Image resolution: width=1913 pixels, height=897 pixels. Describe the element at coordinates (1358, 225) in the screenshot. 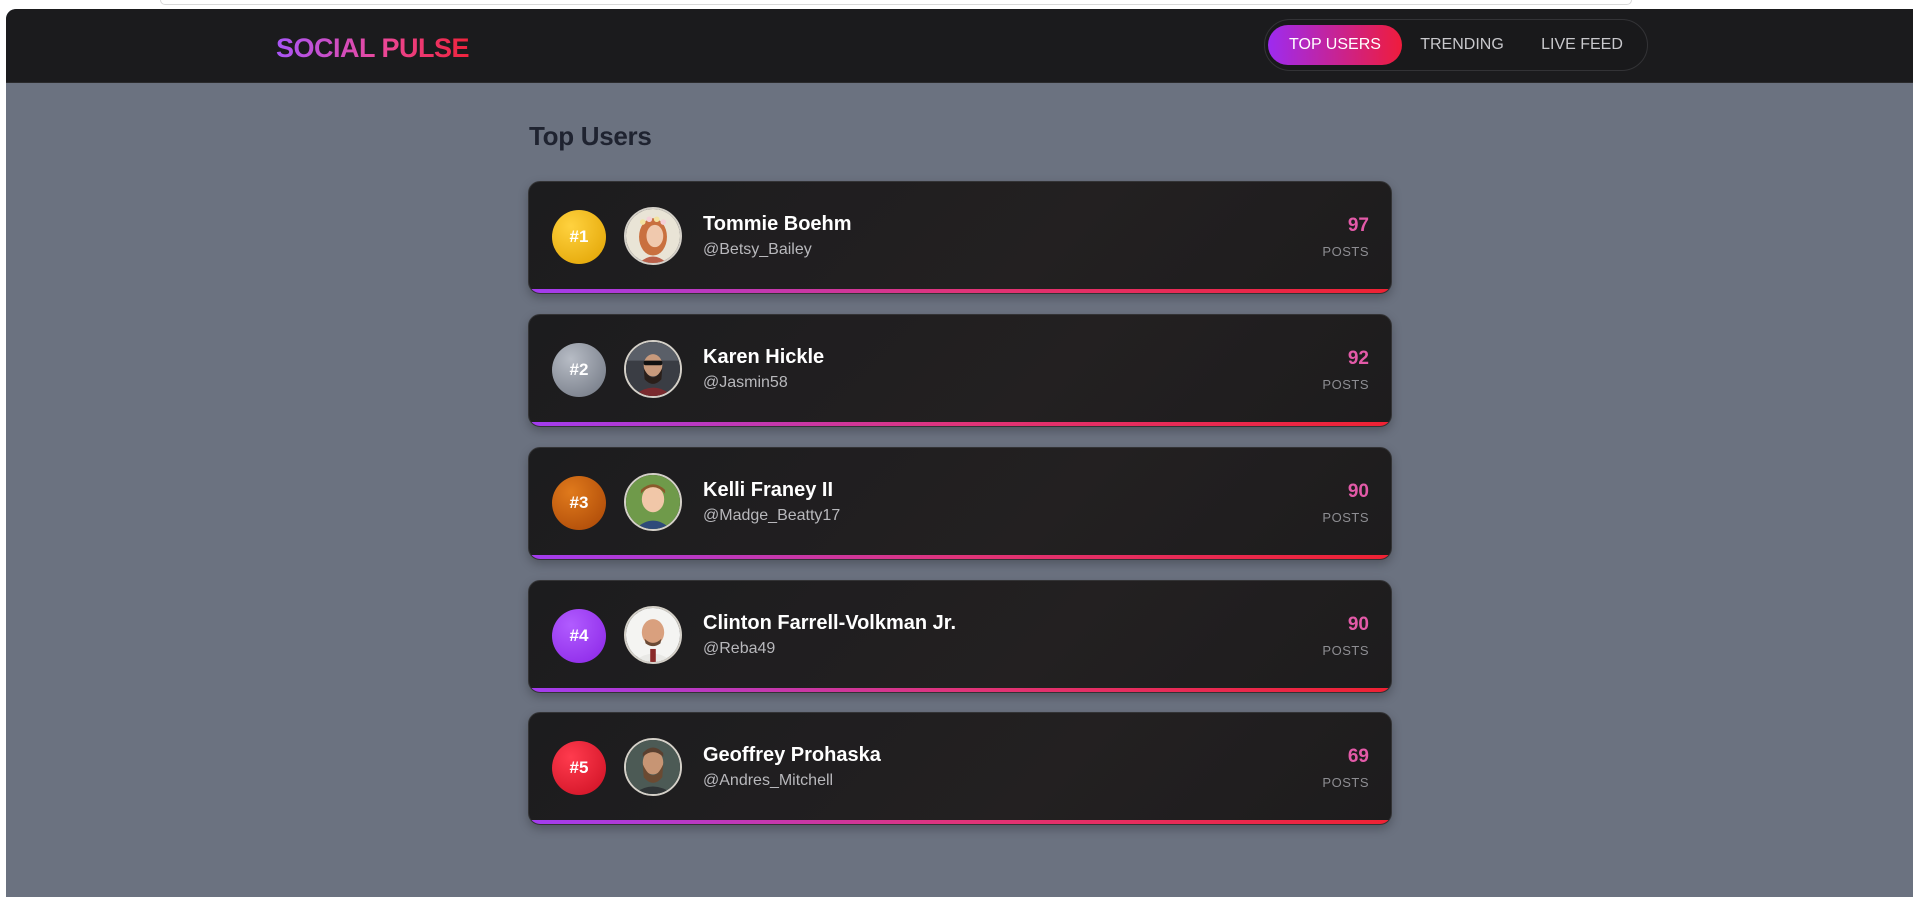

I see `post-count: 97` at that location.